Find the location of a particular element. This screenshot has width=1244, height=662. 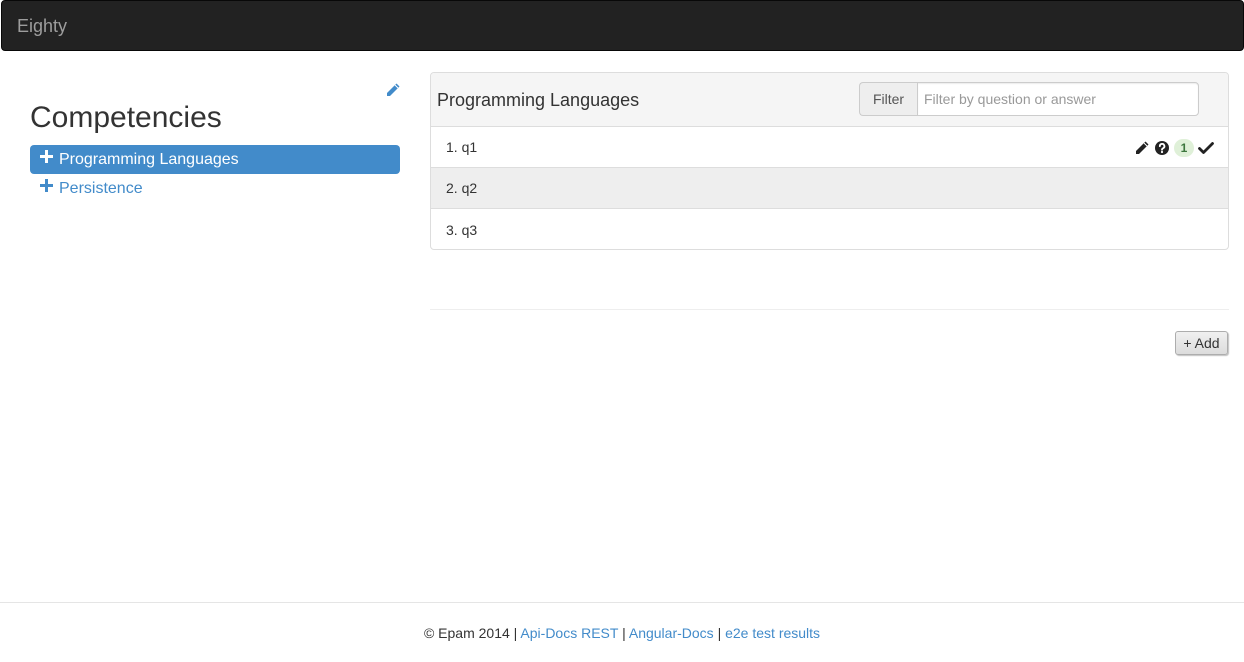

panel-title: Programming Languages is located at coordinates (538, 100).